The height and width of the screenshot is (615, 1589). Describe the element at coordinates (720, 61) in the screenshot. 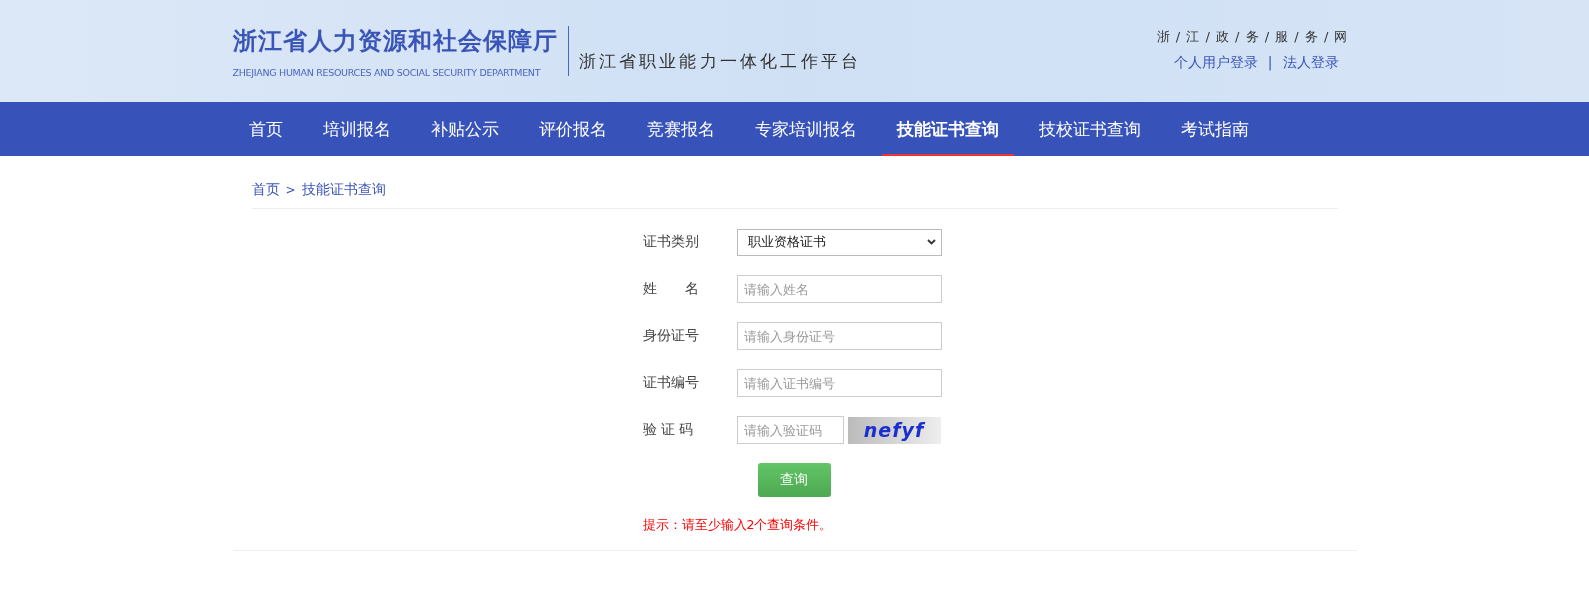

I see `platform-title: 浙江省职业能力一体化工作平台` at that location.